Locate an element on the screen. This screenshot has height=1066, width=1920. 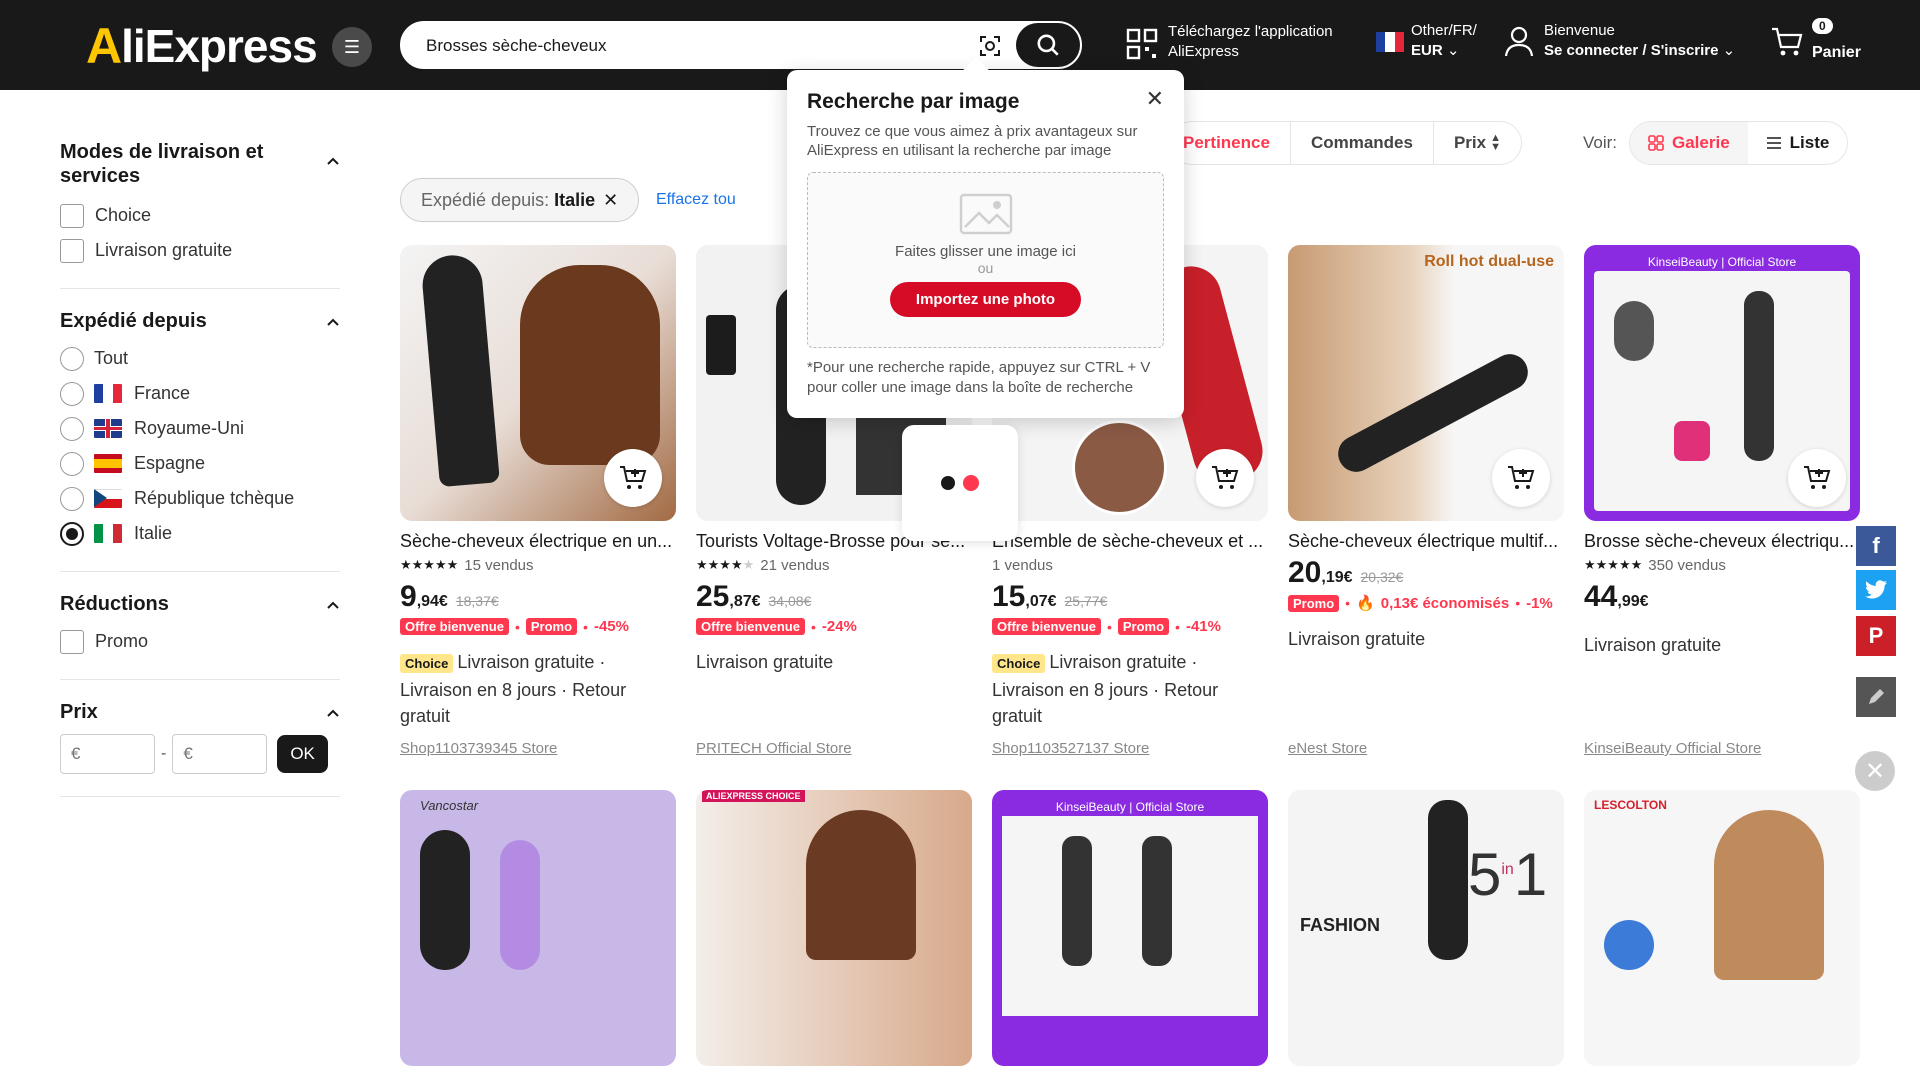
product-image-caption: KinseiBeauty | Official Store is located at coordinates (1722, 262).